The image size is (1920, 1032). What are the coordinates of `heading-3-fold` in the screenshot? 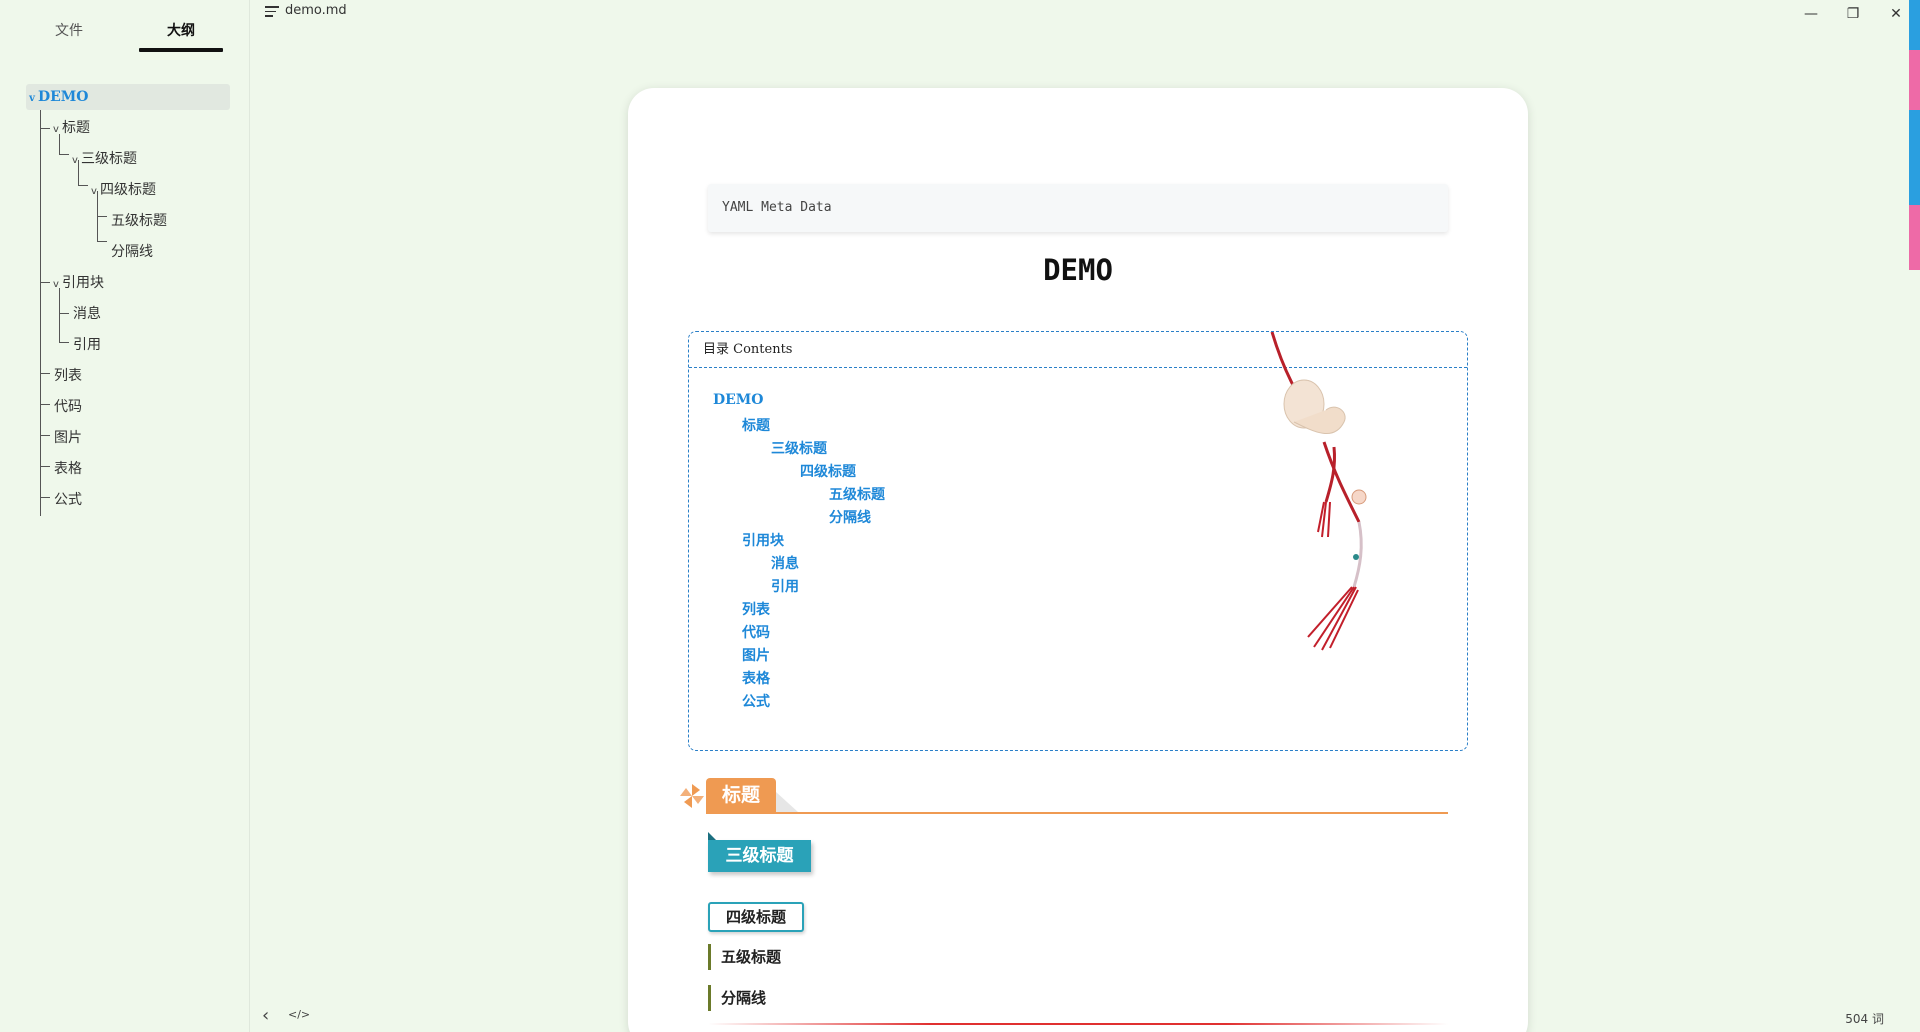 It's located at (712, 836).